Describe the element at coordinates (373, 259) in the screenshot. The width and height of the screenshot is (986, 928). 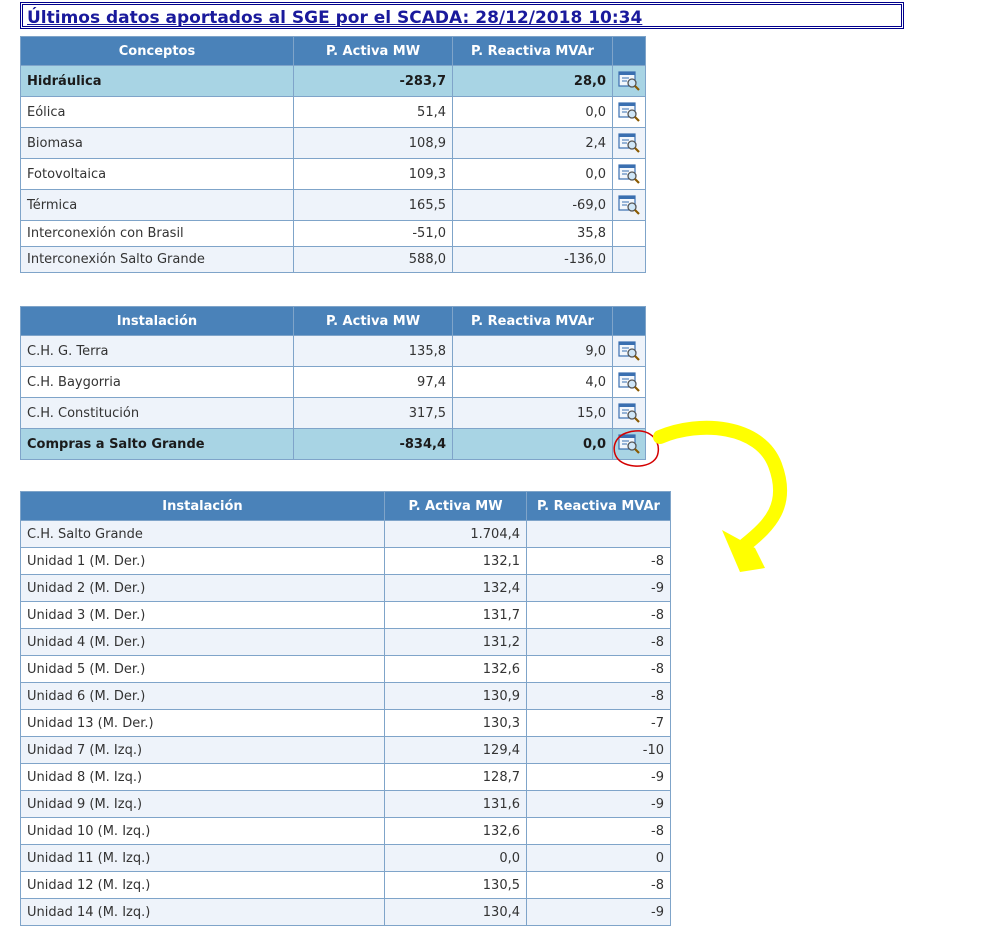
I see `row-activa: 588,0` at that location.